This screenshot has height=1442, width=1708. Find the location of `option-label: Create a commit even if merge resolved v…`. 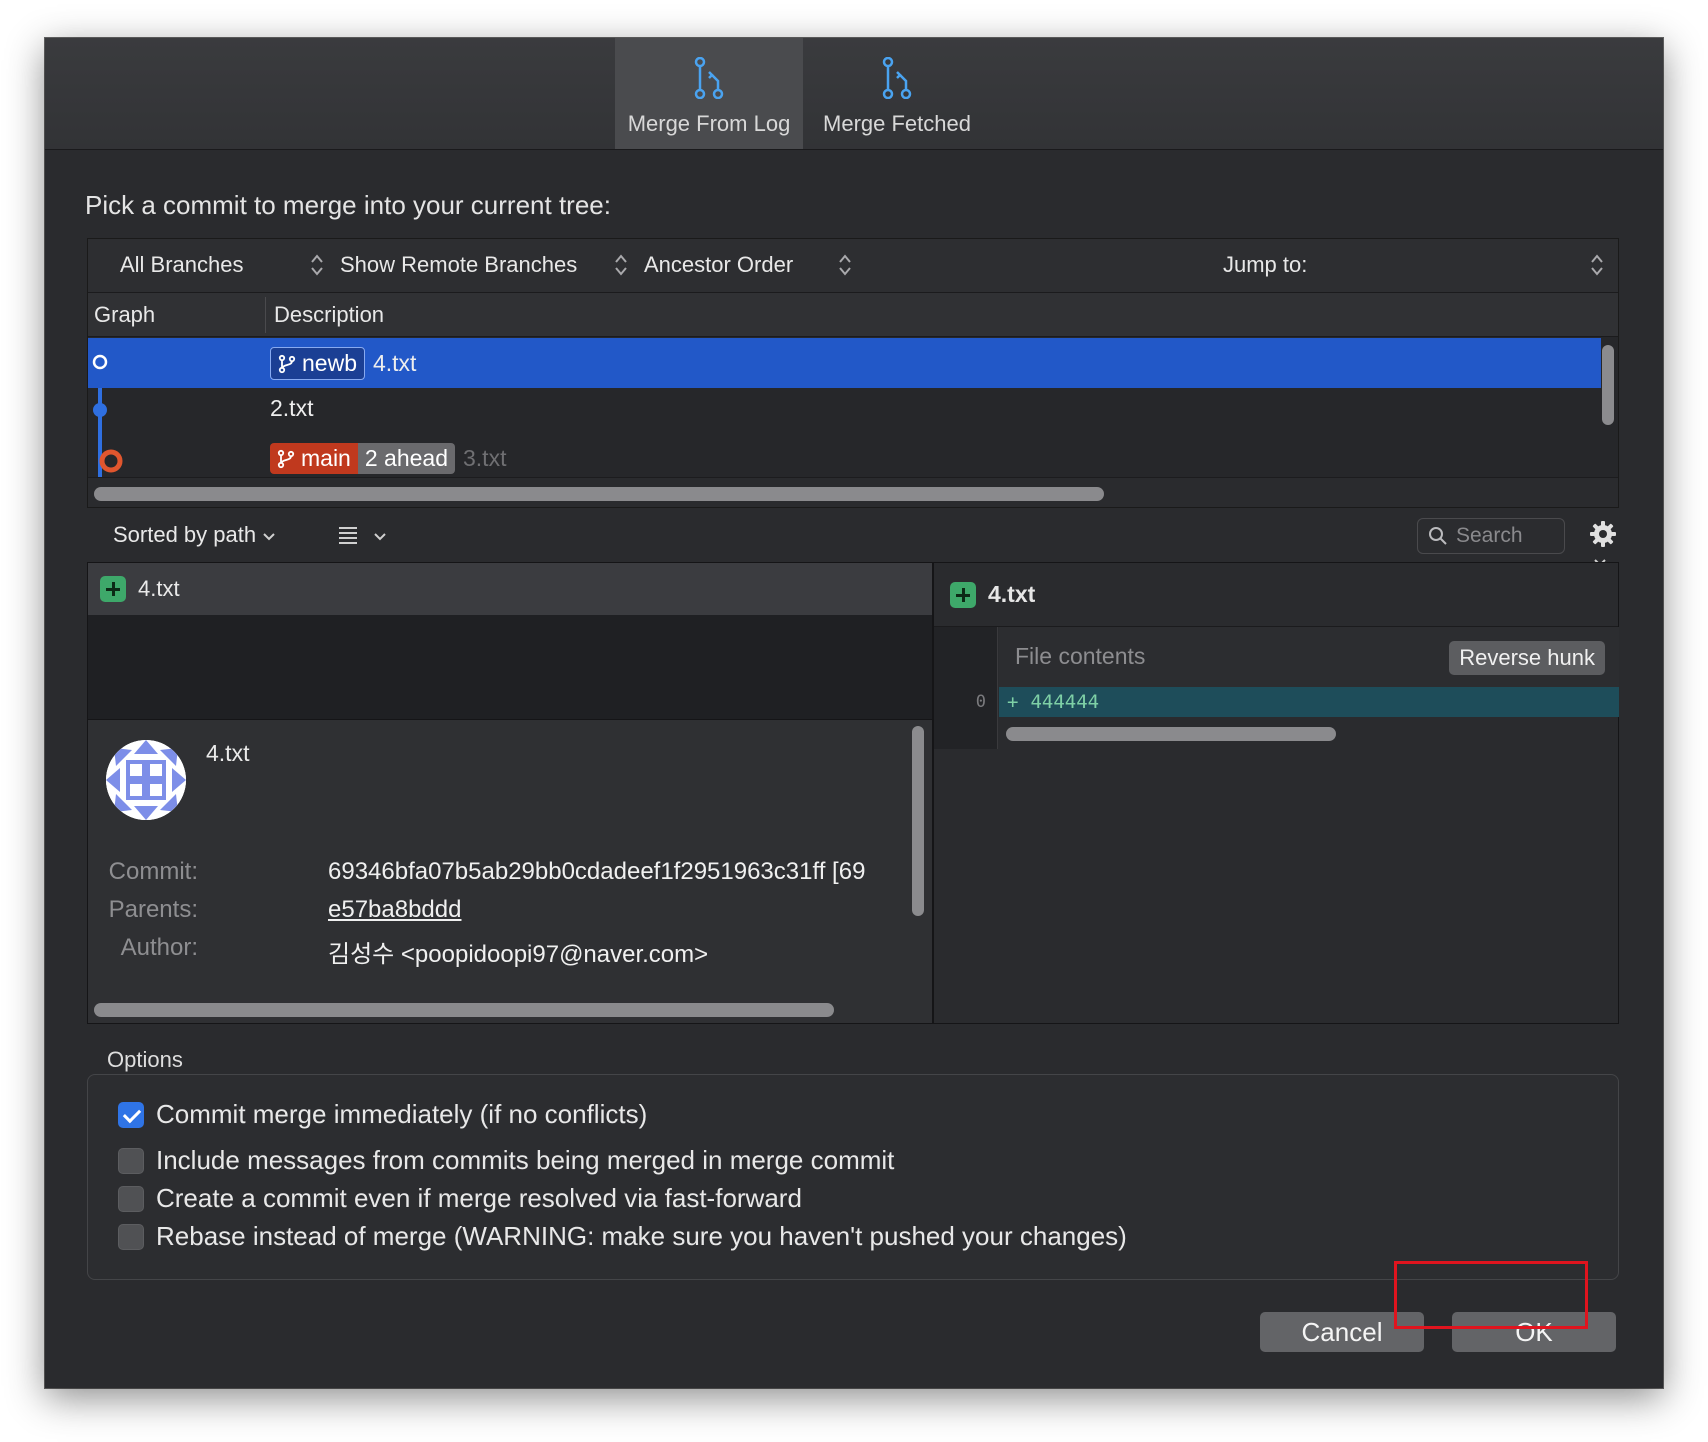

option-label: Create a commit even if merge resolved v… is located at coordinates (479, 1198).